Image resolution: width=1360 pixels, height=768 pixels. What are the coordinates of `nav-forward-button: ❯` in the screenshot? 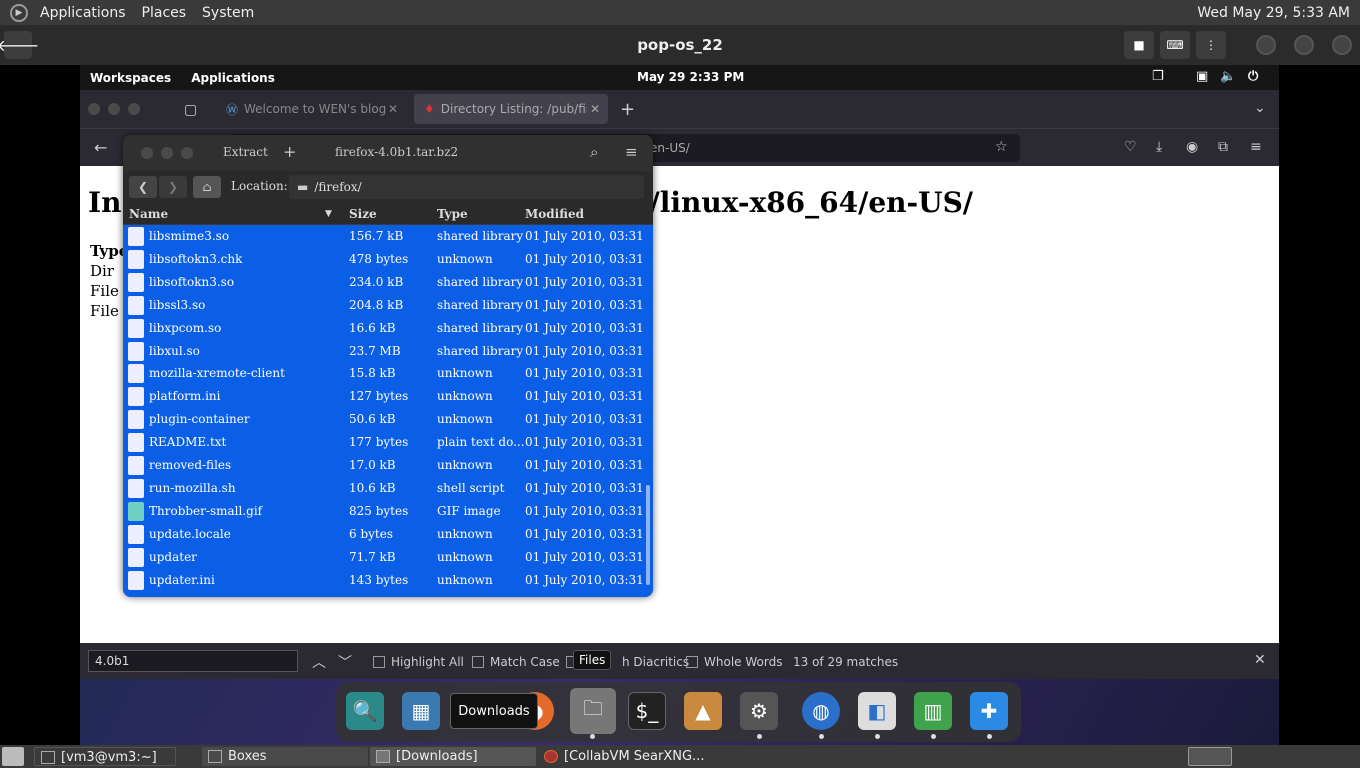 It's located at (173, 187).